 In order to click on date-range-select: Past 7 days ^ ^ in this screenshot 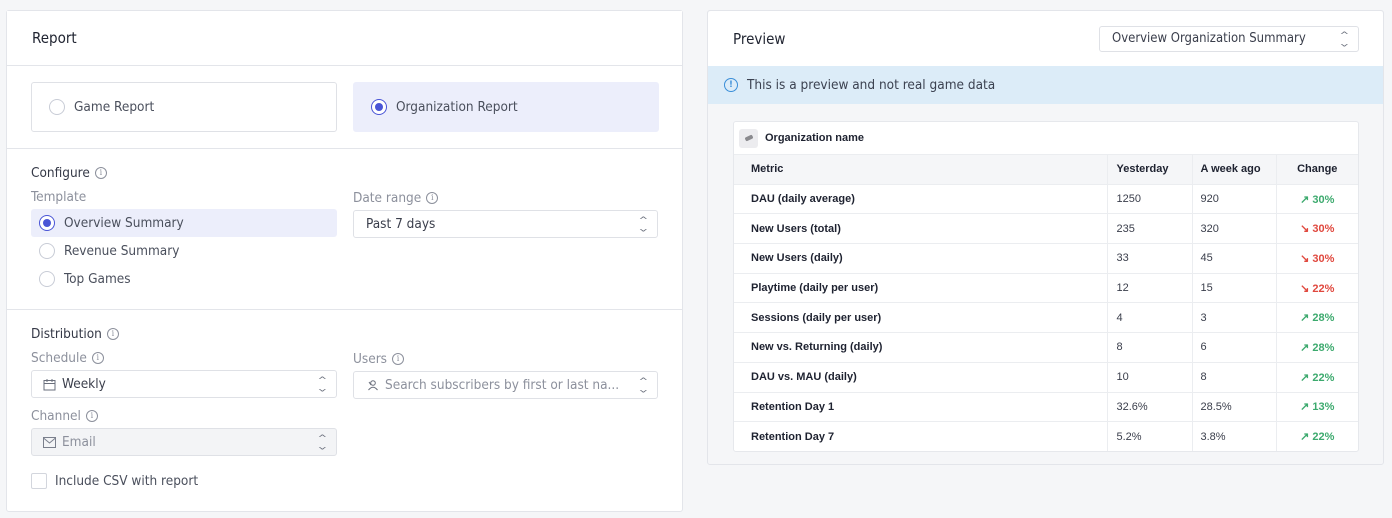, I will do `click(505, 224)`.